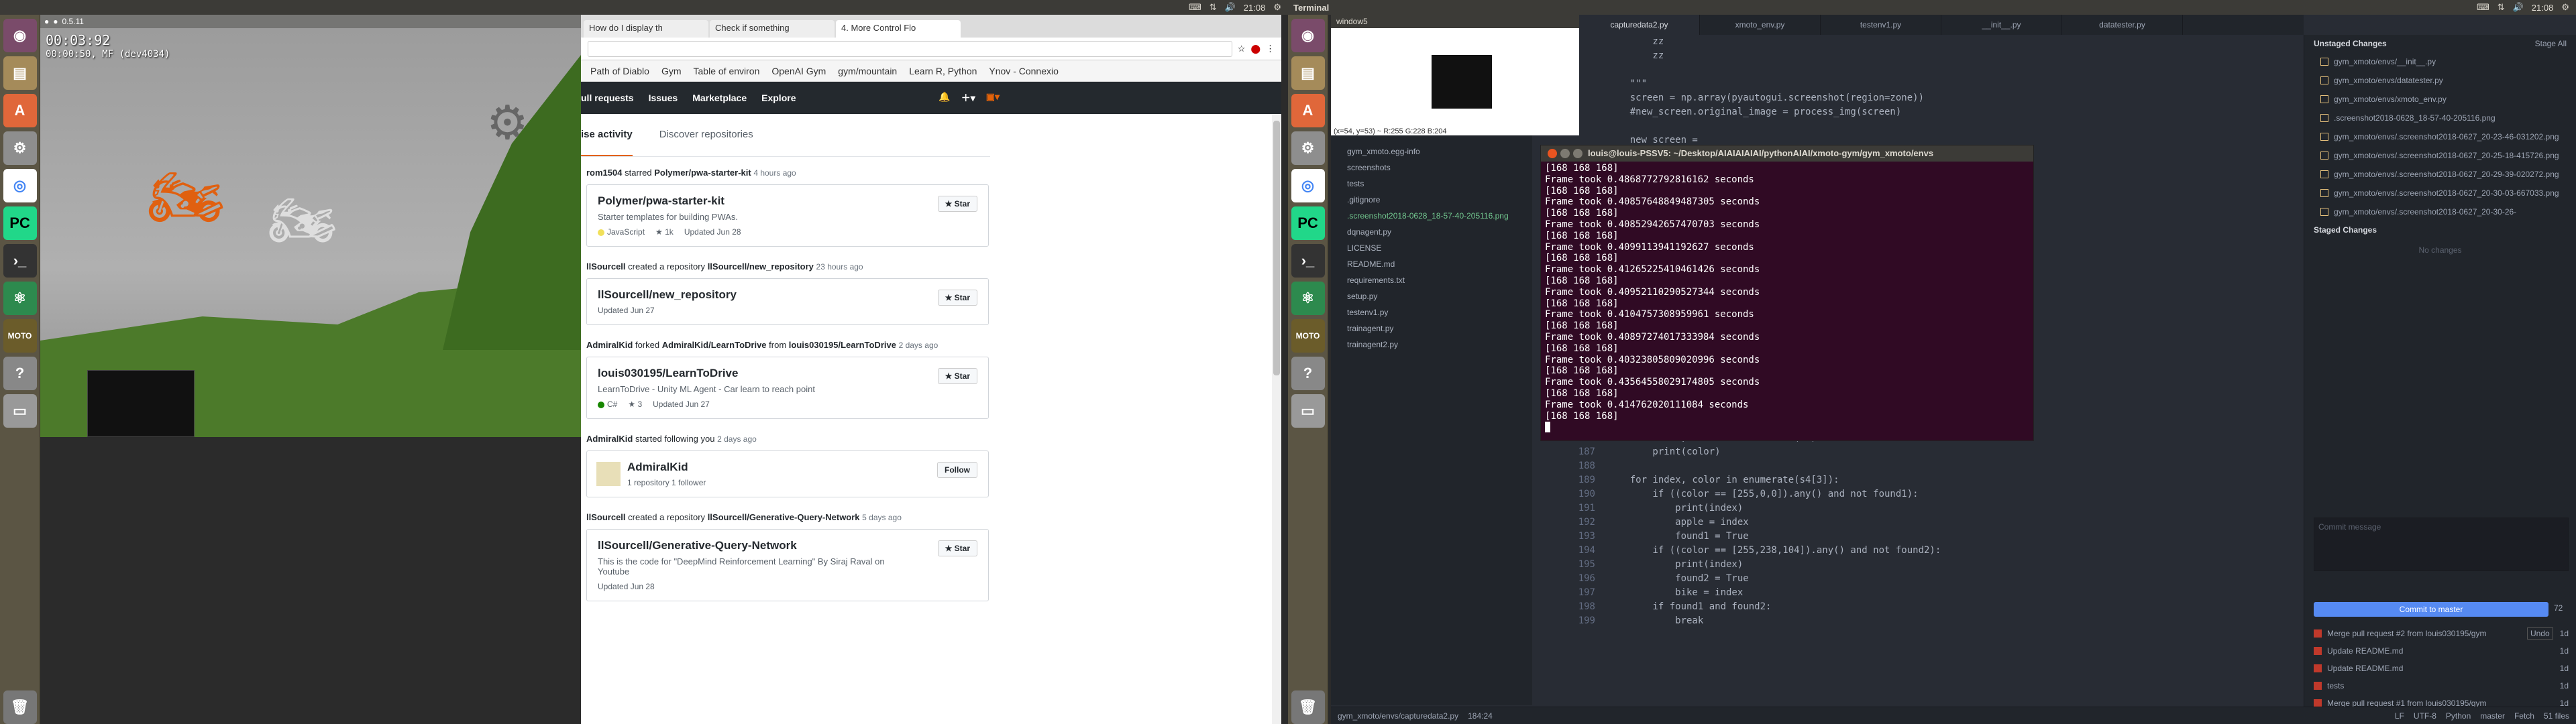 The width and height of the screenshot is (2576, 724). I want to click on help-icon: ?, so click(1308, 373).